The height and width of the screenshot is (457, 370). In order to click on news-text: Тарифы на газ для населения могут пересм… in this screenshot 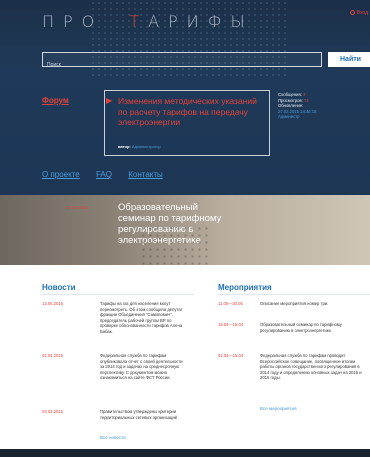, I will do `click(141, 317)`.